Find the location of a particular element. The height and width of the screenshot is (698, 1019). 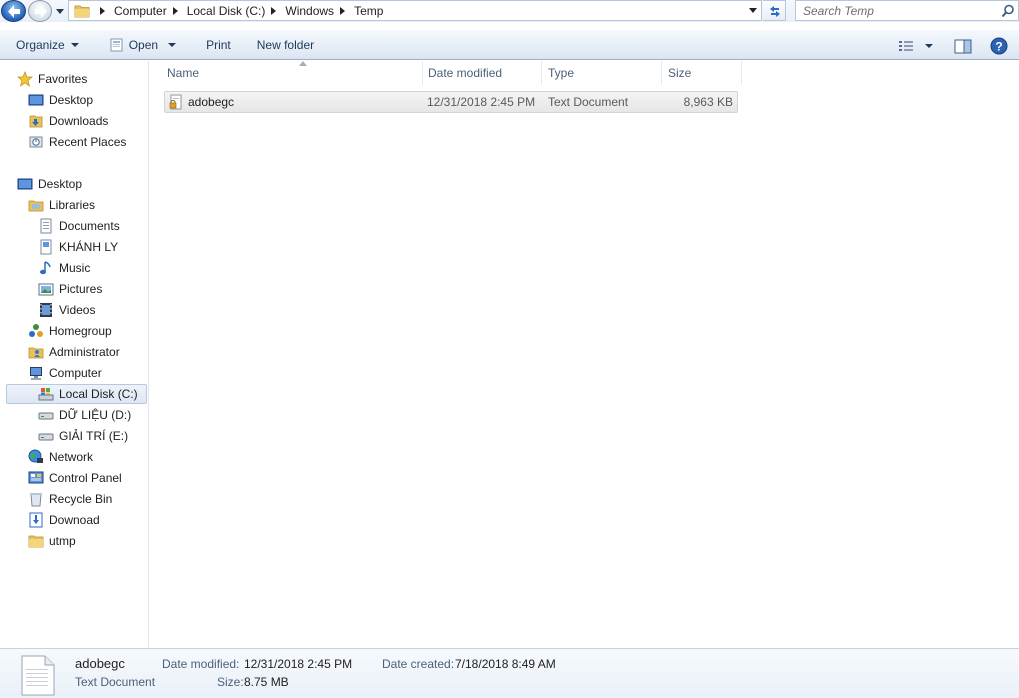

nav-music: Music is located at coordinates (64, 268).